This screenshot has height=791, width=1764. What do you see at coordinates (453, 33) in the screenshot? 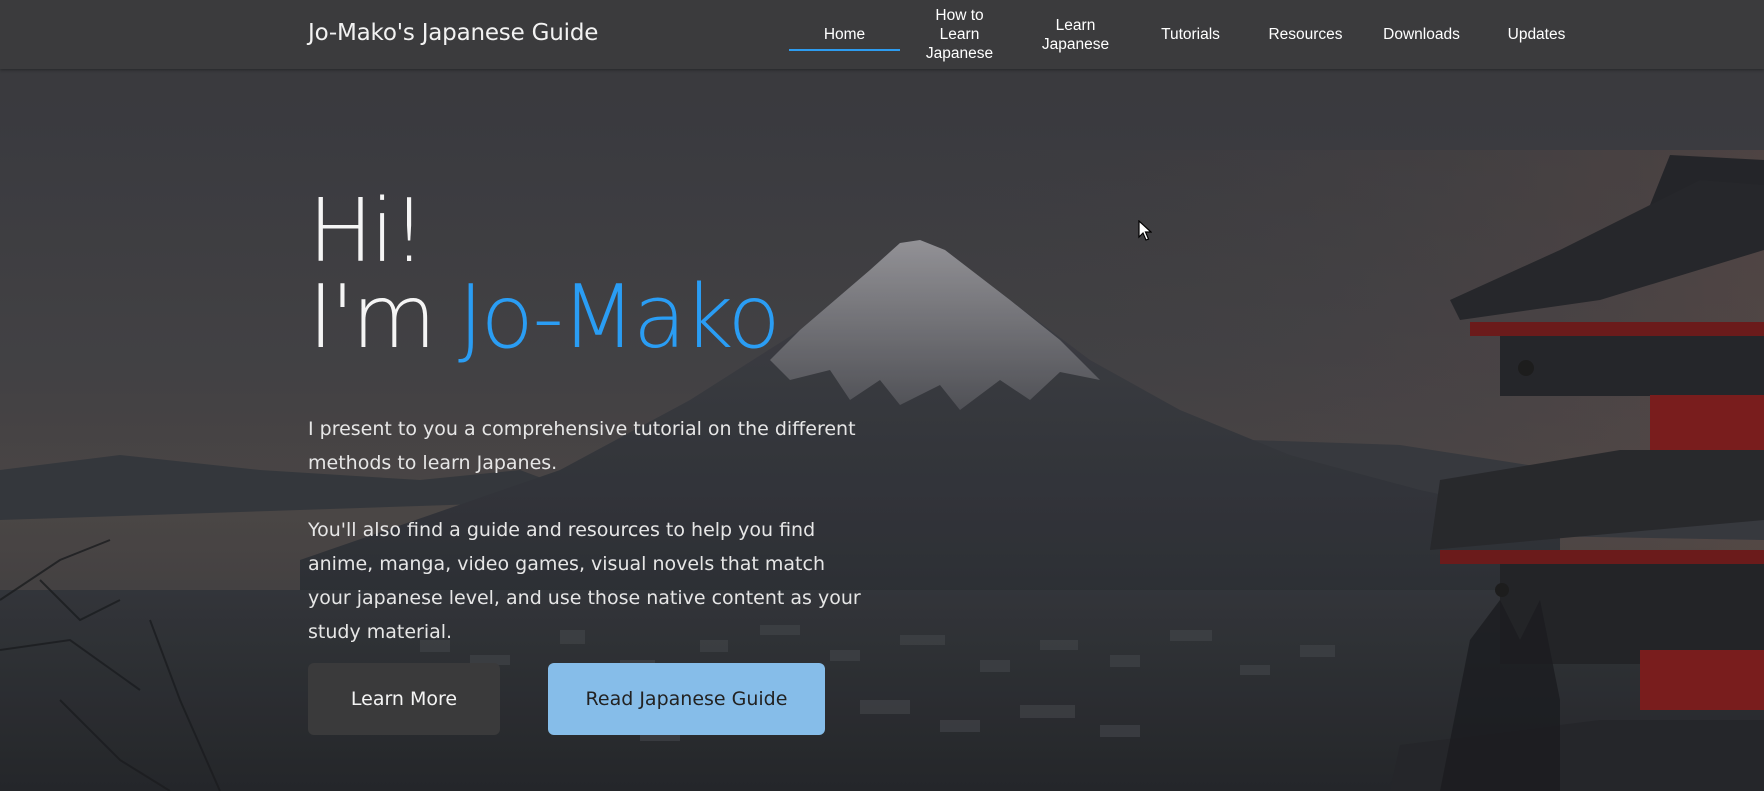
I see `site-brand: Jo-Mako's Japanese Guide` at bounding box center [453, 33].